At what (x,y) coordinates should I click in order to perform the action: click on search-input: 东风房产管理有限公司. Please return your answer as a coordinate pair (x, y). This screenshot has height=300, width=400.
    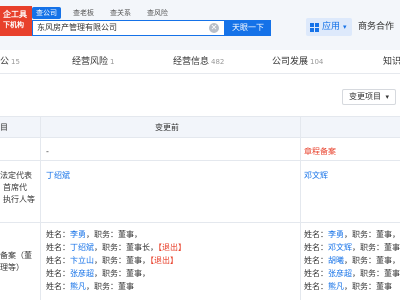
    Looking at the image, I should click on (128, 28).